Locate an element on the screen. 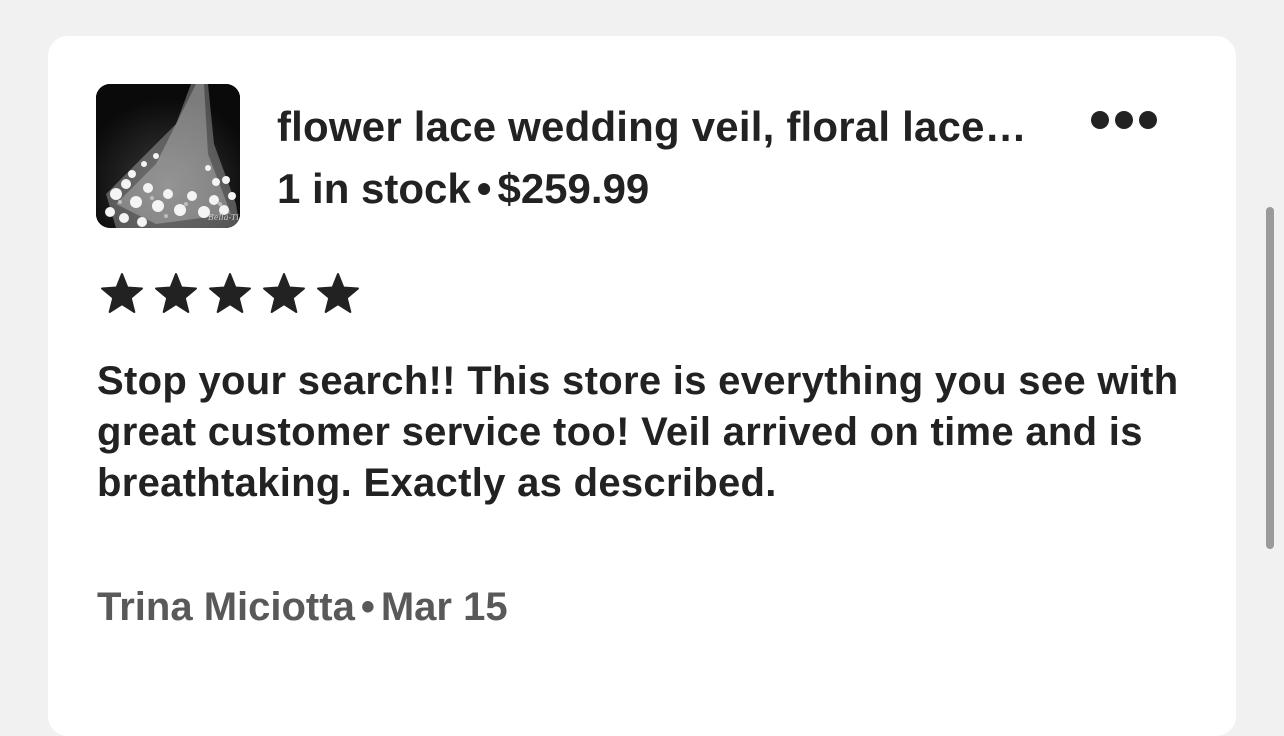 This screenshot has height=736, width=1284. veil-product-photo: Bella-Tiara is located at coordinates (168, 156).